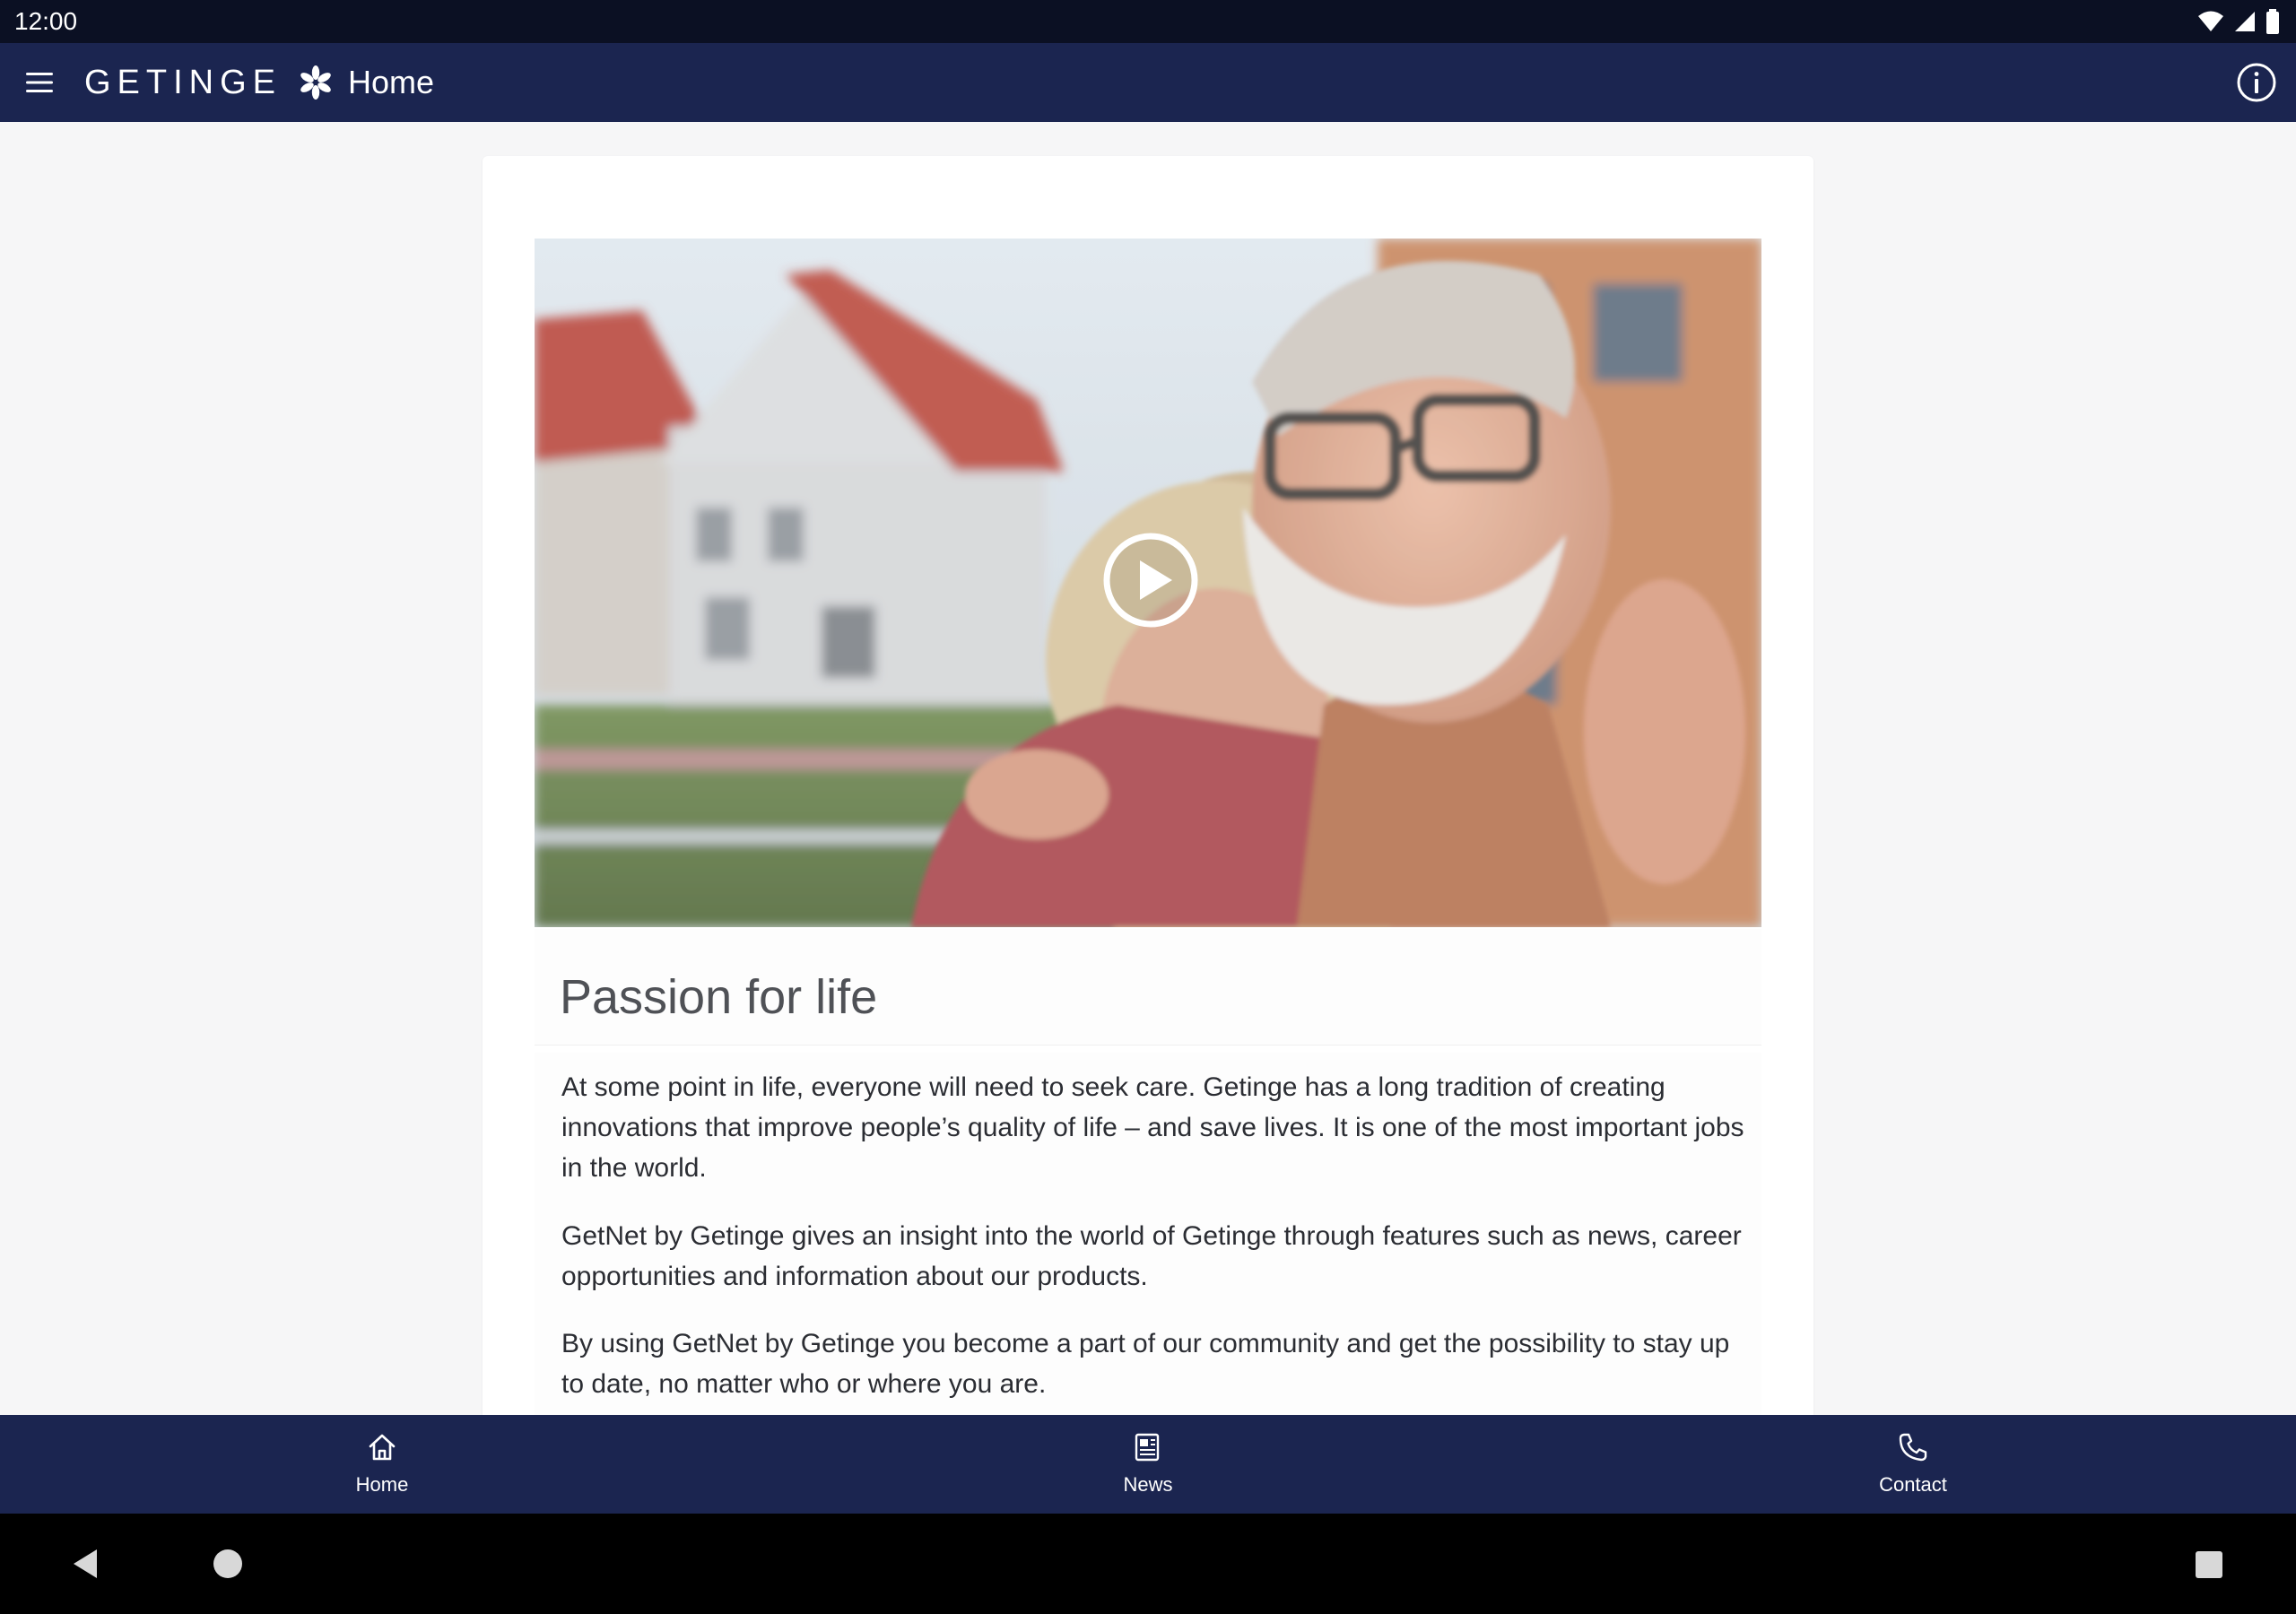 The image size is (2296, 1614). I want to click on app-bar: GETINGE Home, so click(1148, 82).